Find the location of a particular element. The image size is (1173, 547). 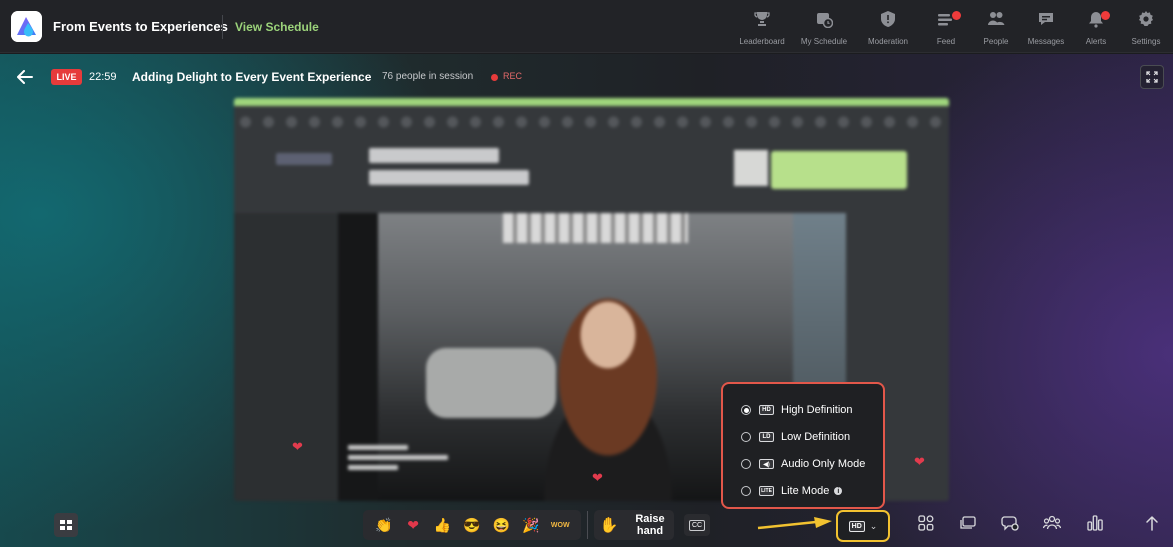

shield-icon is located at coordinates (888, 19).